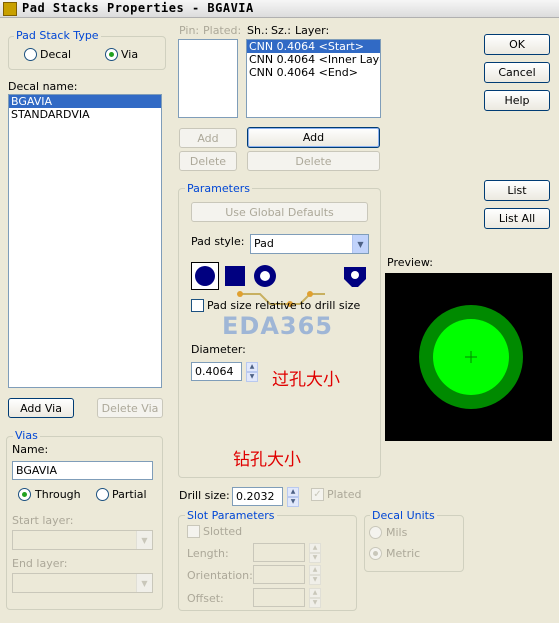 The height and width of the screenshot is (623, 559). What do you see at coordinates (231, 515) in the screenshot?
I see `slot-parameters-legend: Slot Parameters` at bounding box center [231, 515].